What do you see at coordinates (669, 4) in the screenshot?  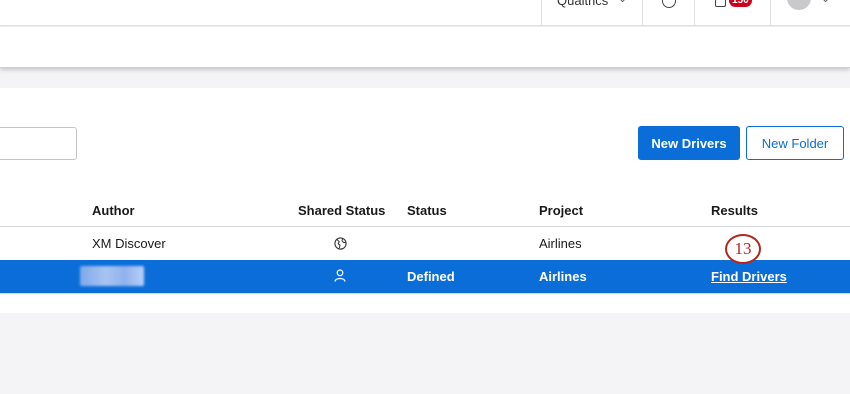 I see `info-icon` at bounding box center [669, 4].